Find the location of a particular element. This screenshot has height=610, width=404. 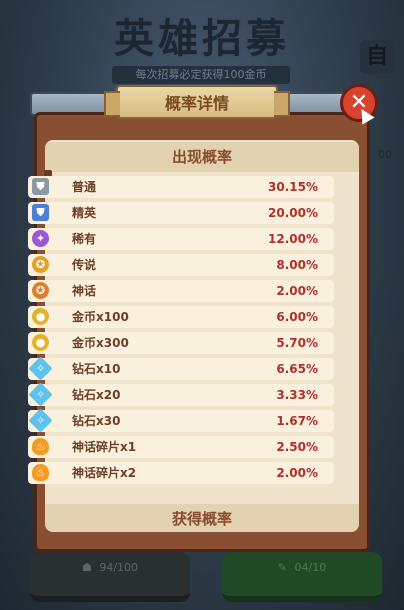

appearance-rate-header: 出现概率 is located at coordinates (202, 157).